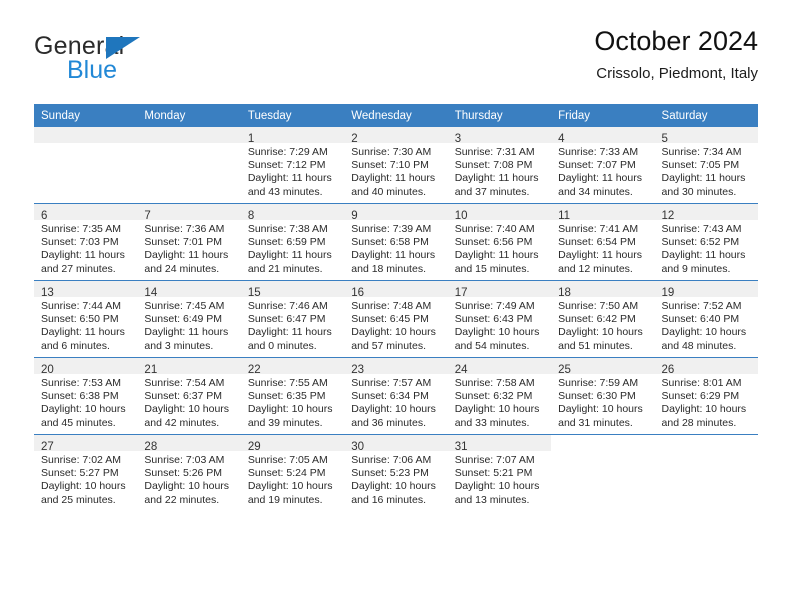  Describe the element at coordinates (81, 460) in the screenshot. I see `sunrise-time: Sunrise: 7:02 AM` at that location.